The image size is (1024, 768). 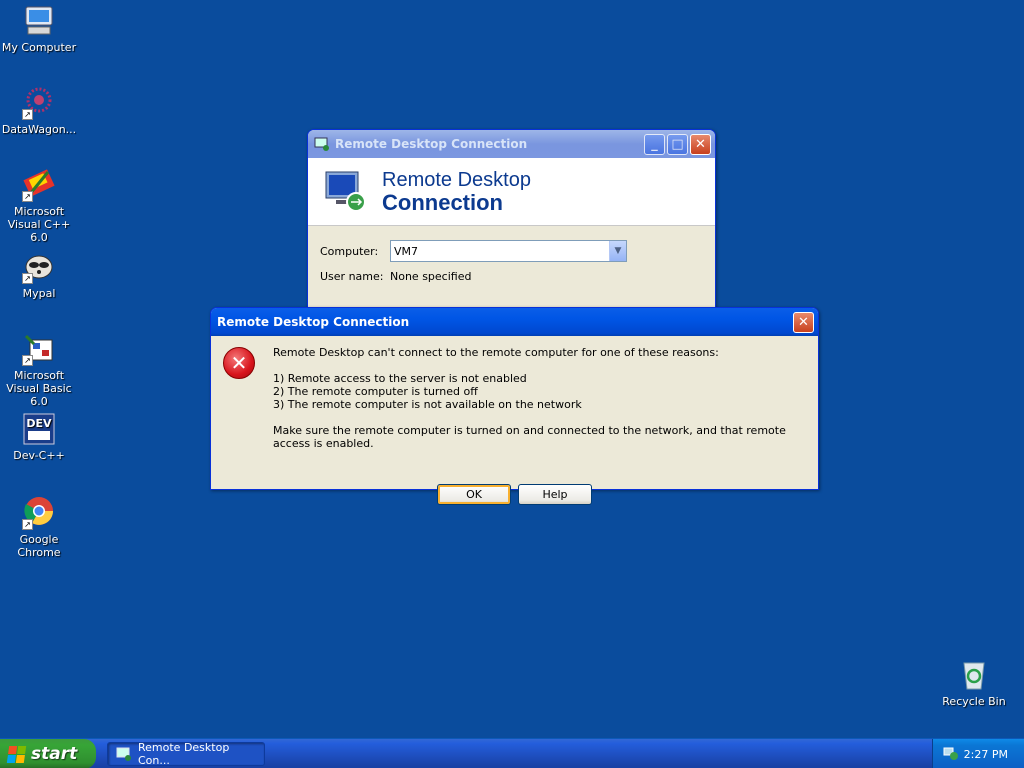 I want to click on error-icon: ✕, so click(x=239, y=363).